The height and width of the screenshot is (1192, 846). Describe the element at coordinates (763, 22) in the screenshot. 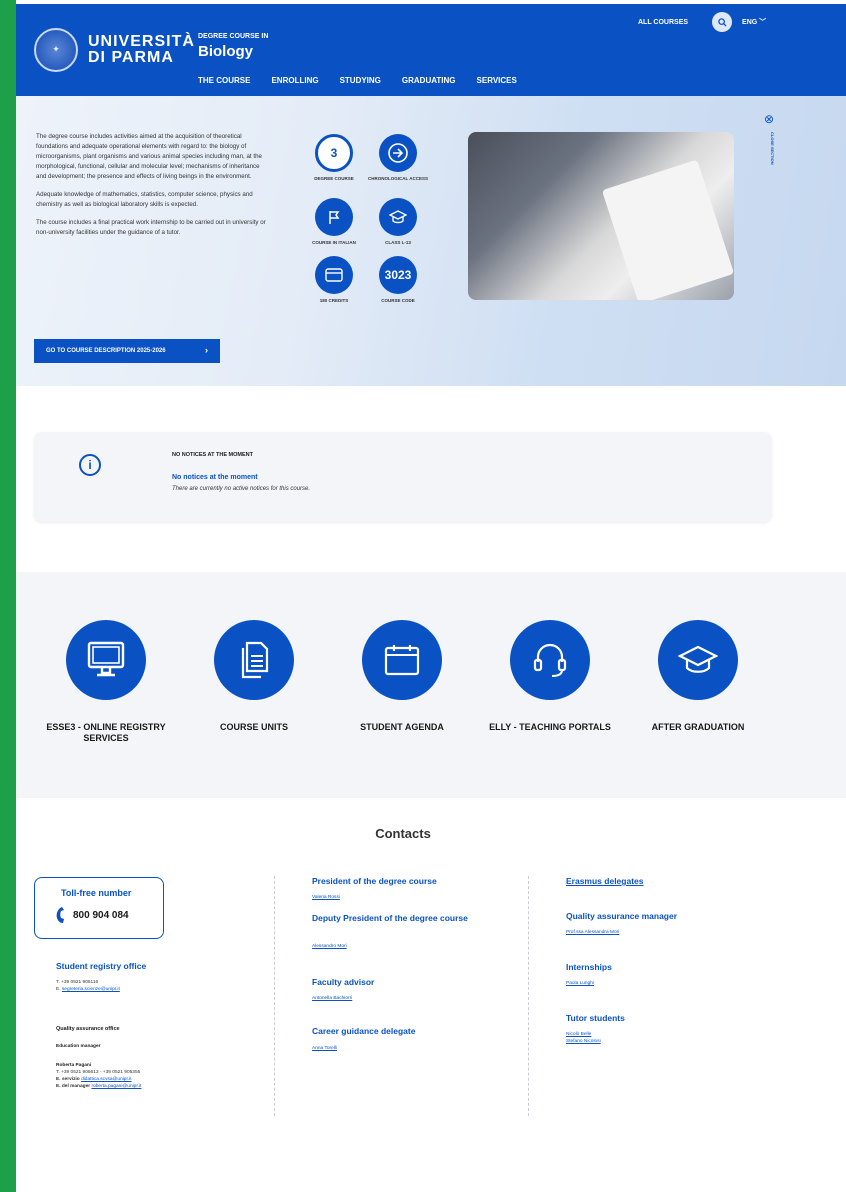

I see `chevron-down-icon: ﹀` at that location.